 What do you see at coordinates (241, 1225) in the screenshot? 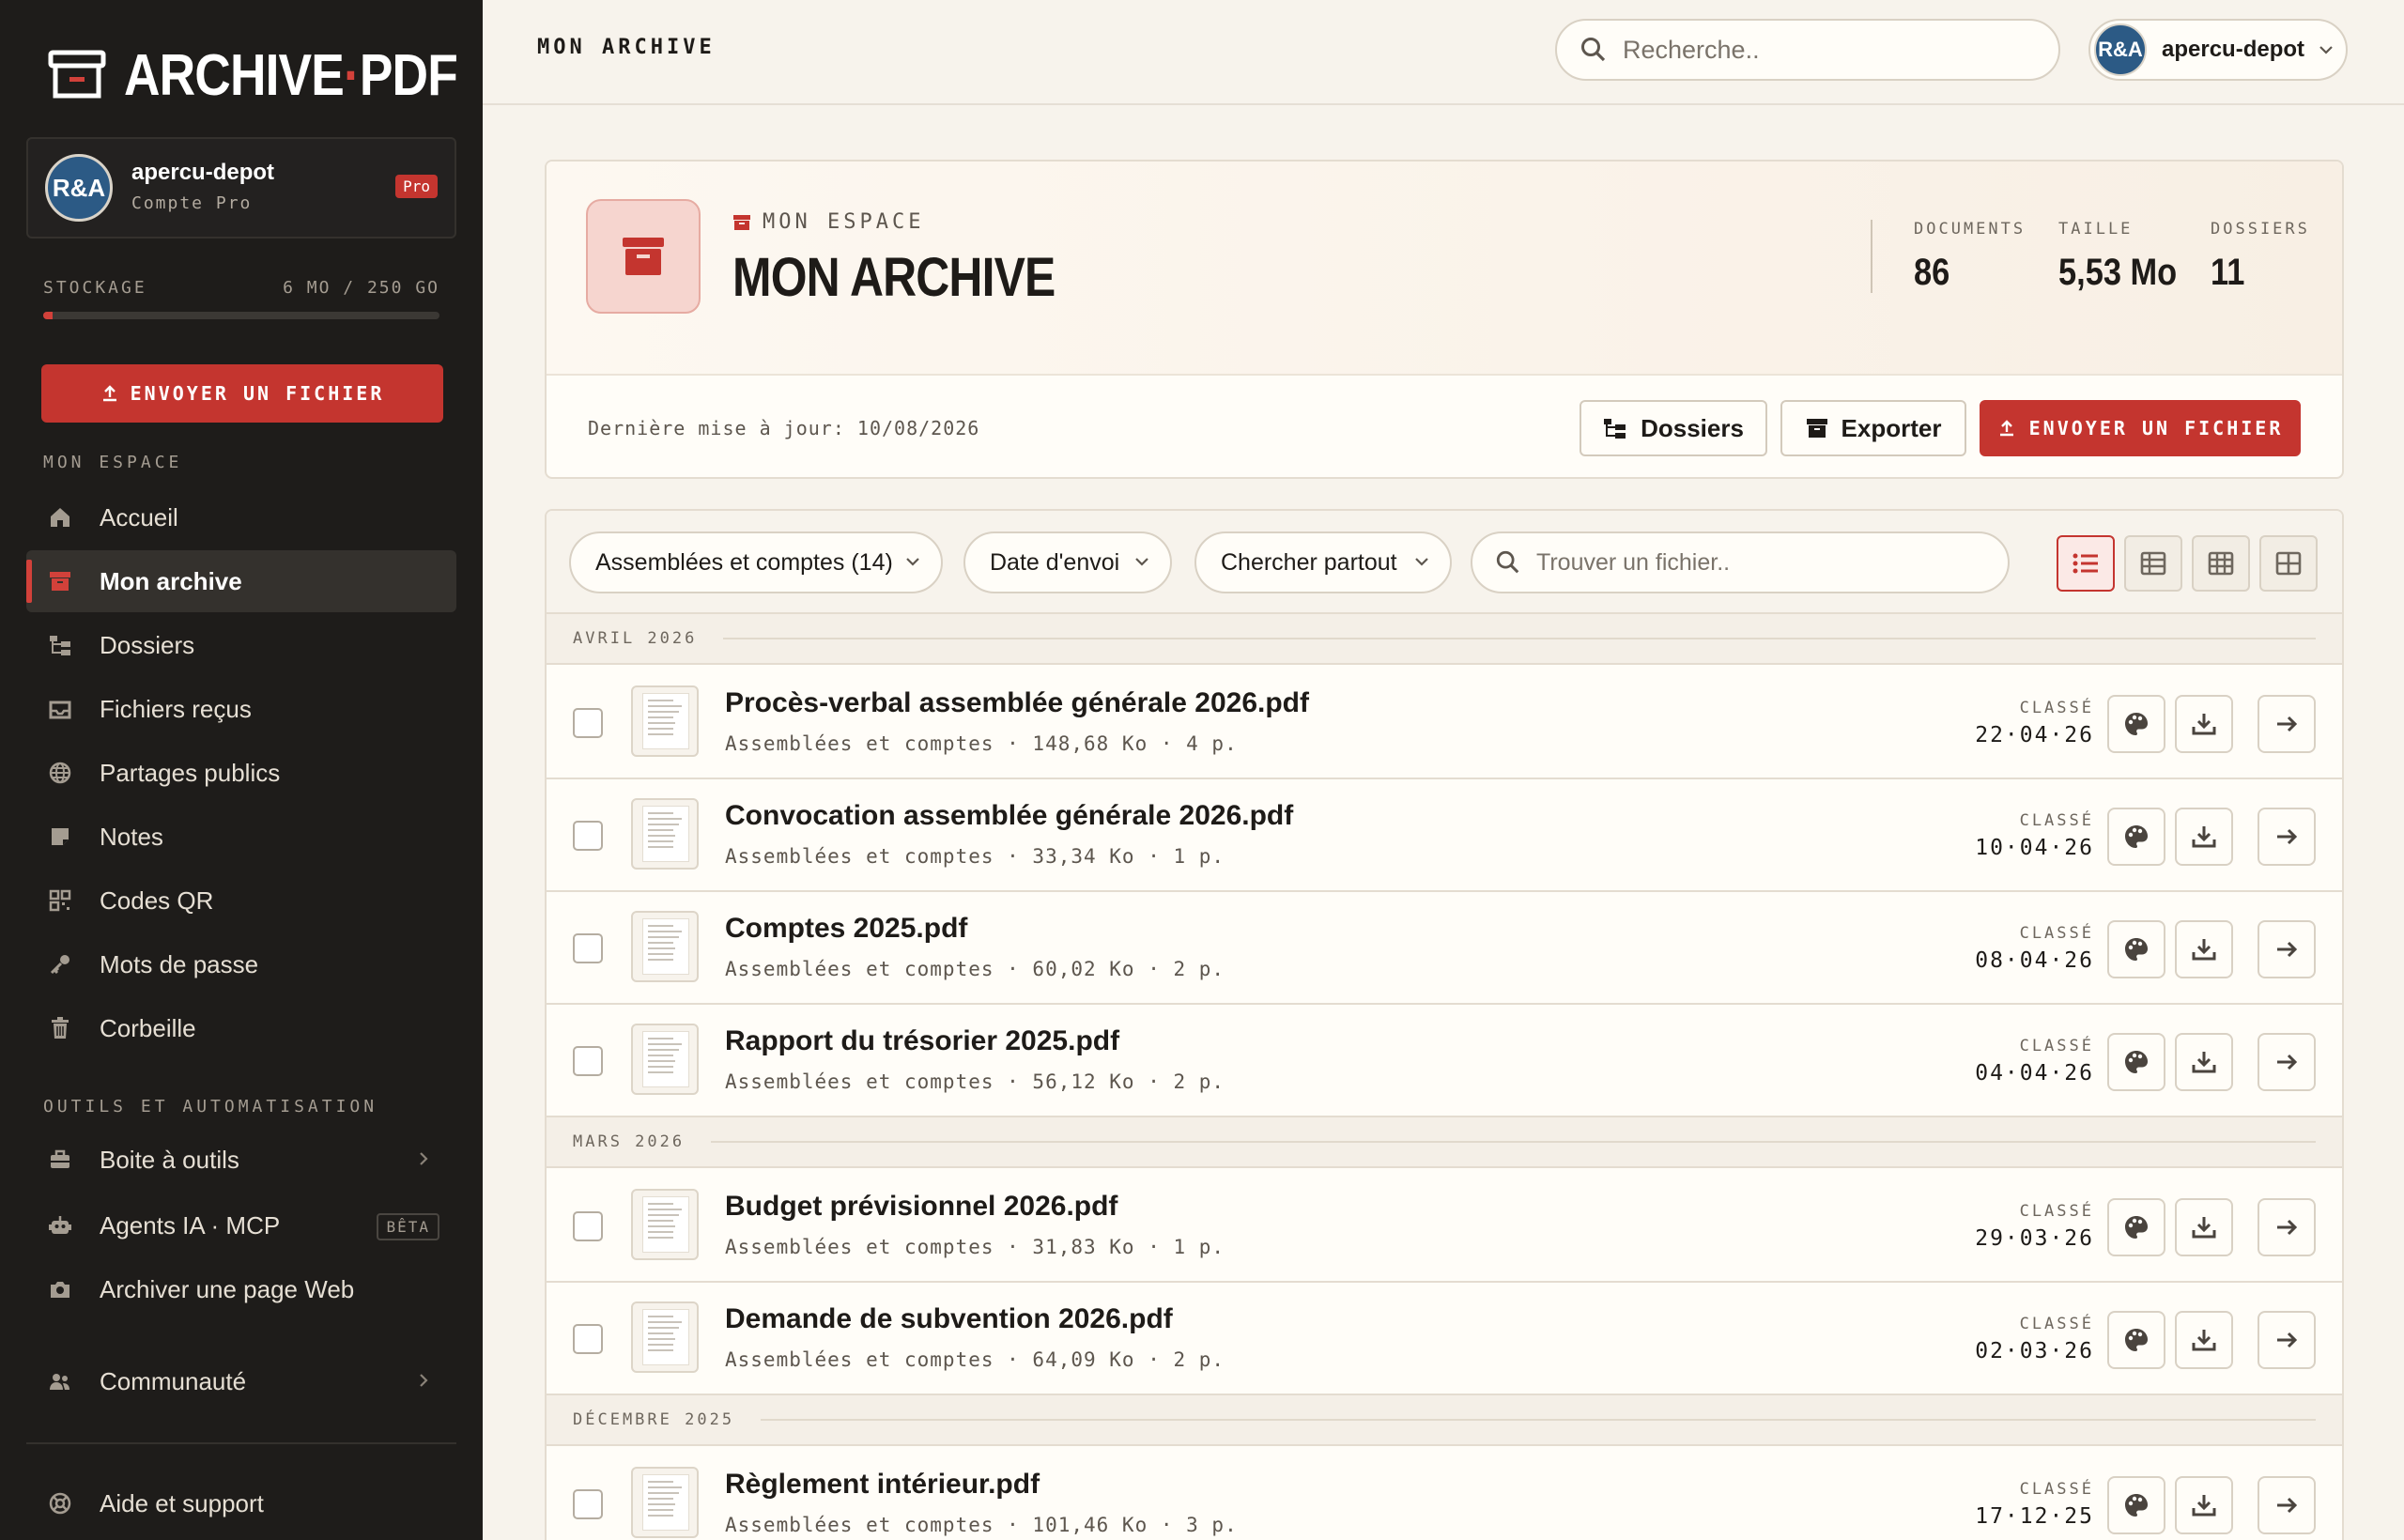
I see `sidebar-item-agents-ia: Agents IA · MCP BÊTA` at bounding box center [241, 1225].